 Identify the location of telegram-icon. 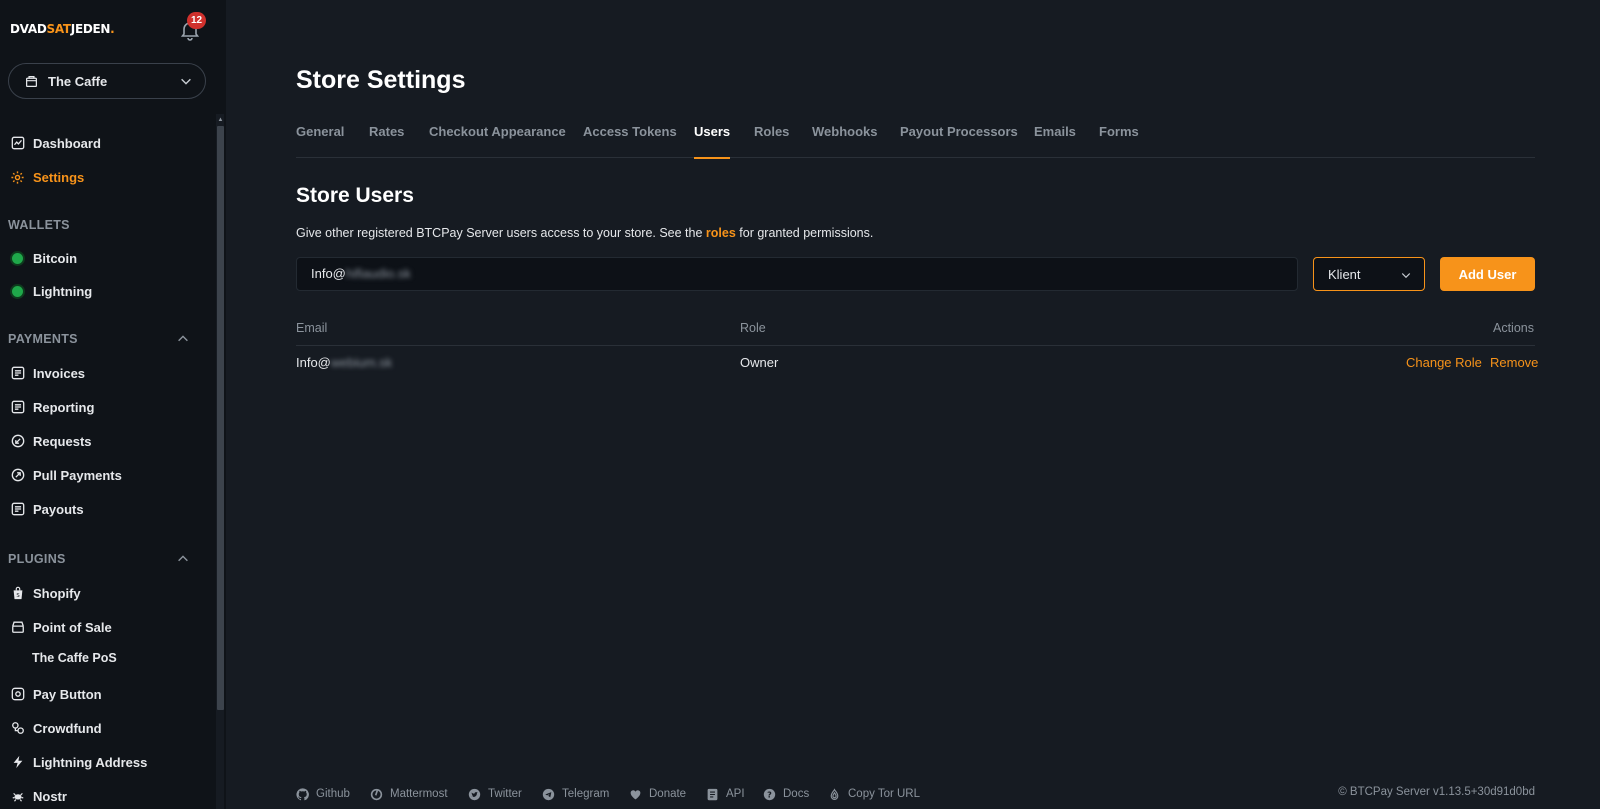
(548, 794).